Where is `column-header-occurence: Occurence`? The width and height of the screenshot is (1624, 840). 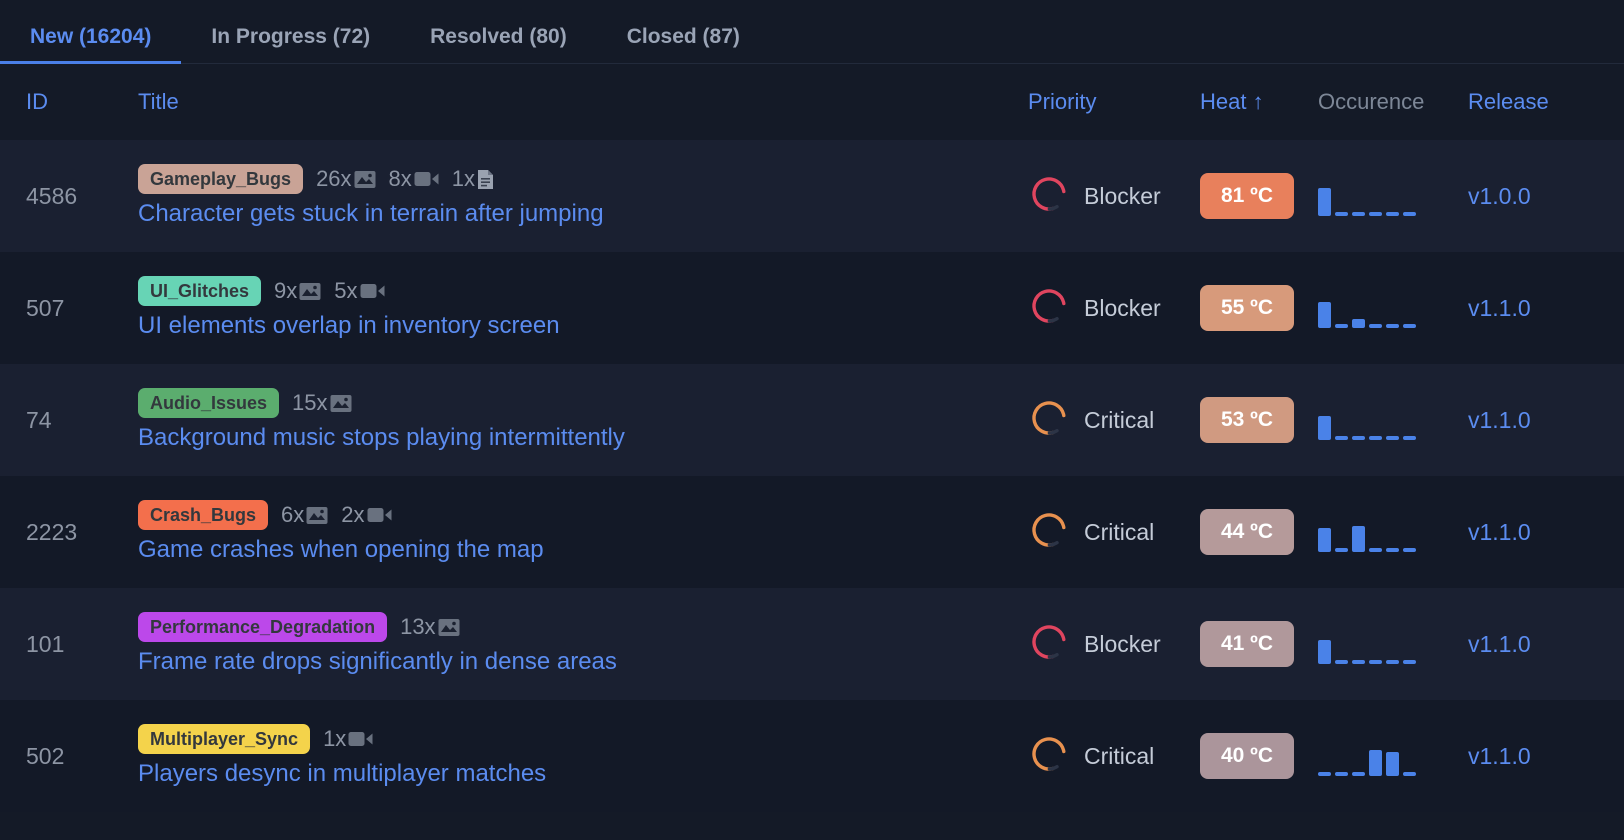
column-header-occurence: Occurence is located at coordinates (1393, 102).